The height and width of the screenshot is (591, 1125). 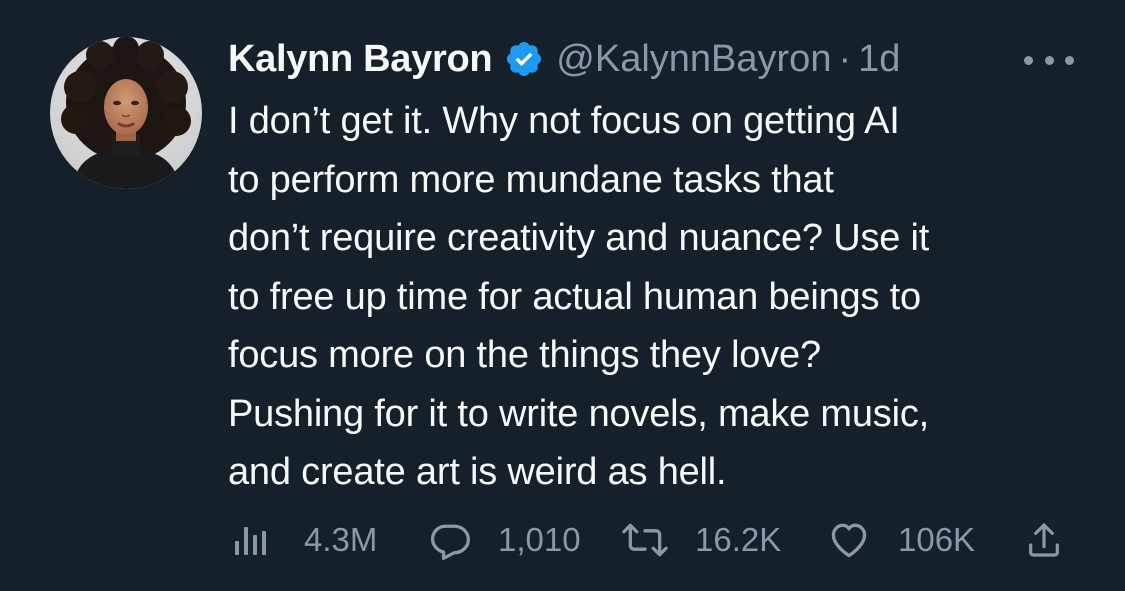 I want to click on avatar, so click(x=126, y=113).